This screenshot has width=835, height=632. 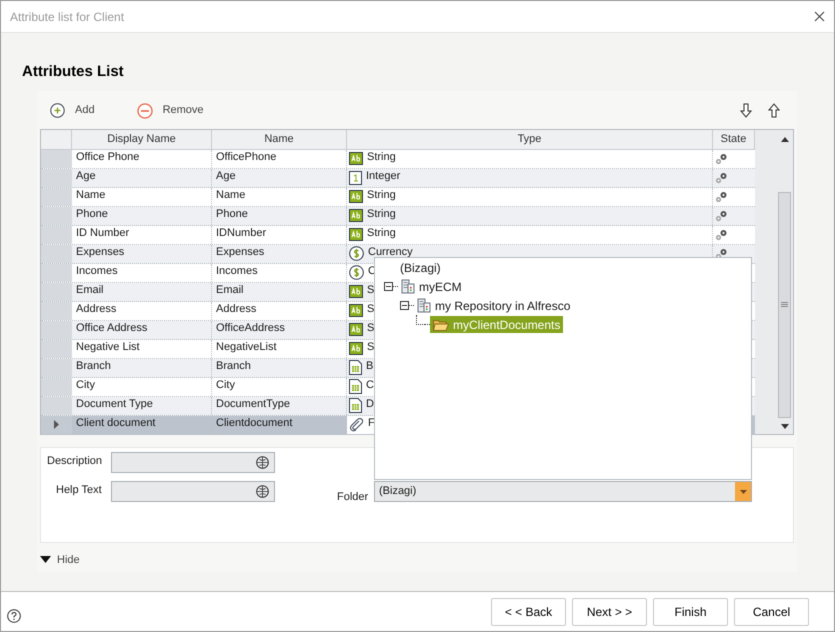 What do you see at coordinates (356, 253) in the screenshot?
I see `dollar-icon` at bounding box center [356, 253].